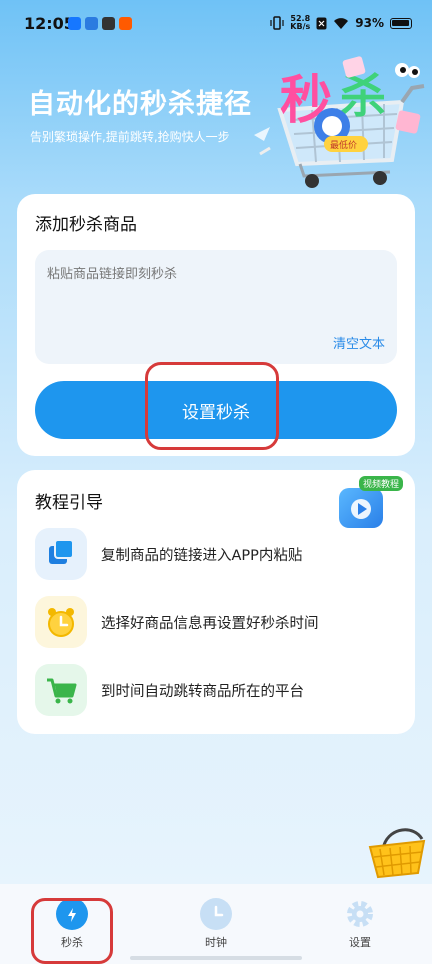 This screenshot has width=432, height=964. I want to click on net-speed: 52.8 KB/s, so click(300, 23).